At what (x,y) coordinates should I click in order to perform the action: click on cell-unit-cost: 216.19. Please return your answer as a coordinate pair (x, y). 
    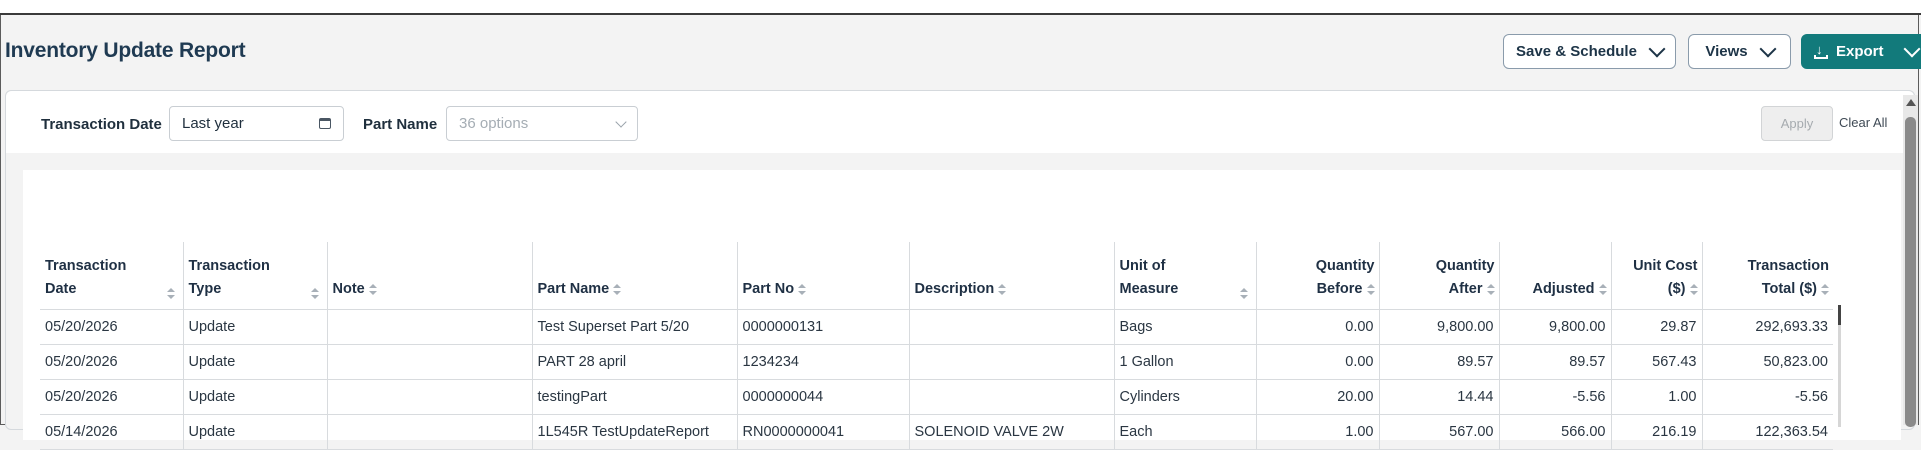
    Looking at the image, I should click on (1657, 432).